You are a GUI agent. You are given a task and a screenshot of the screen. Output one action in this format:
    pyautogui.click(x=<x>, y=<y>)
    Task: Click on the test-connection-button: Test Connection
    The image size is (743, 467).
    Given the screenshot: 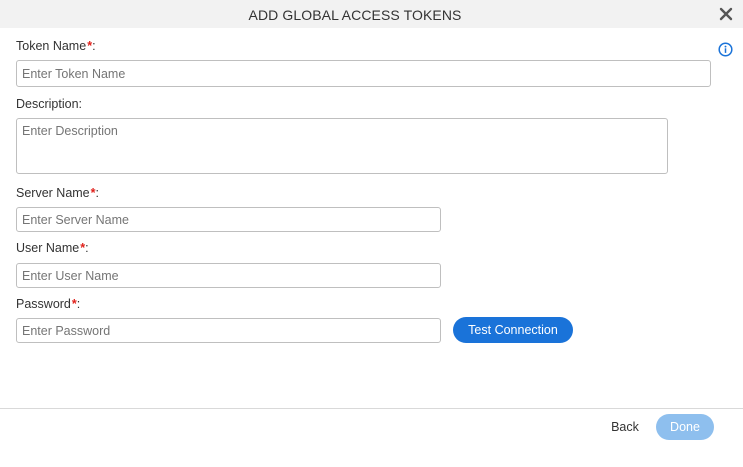 What is the action you would take?
    pyautogui.click(x=513, y=330)
    